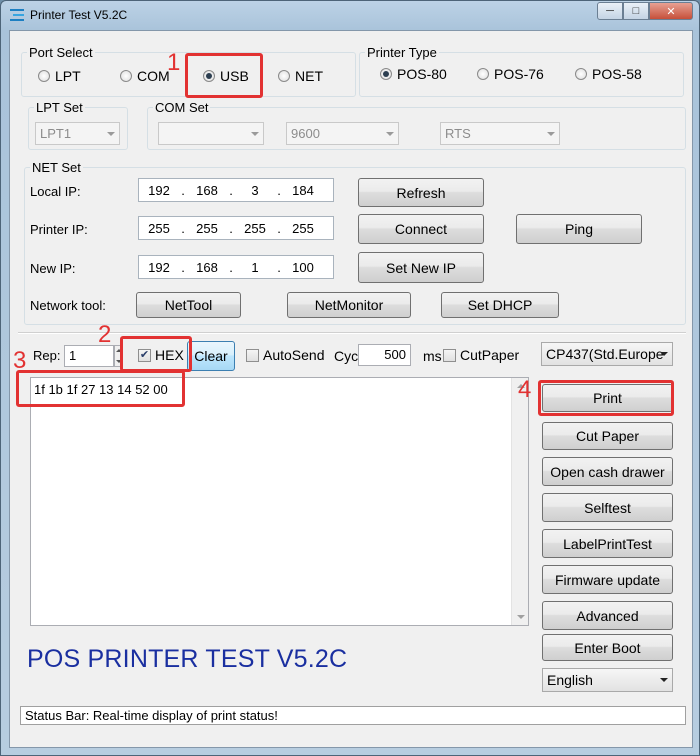  Describe the element at coordinates (525, 389) in the screenshot. I see `annotation-number-4: 4` at that location.